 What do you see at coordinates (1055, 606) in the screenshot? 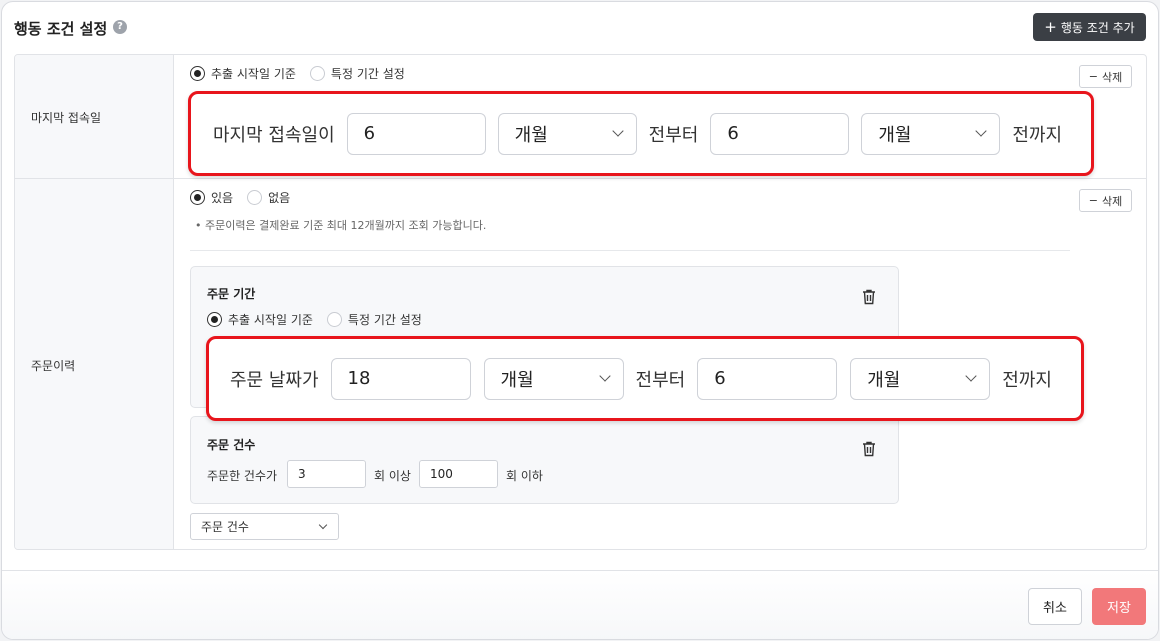
I see `cancel-button: 취소` at bounding box center [1055, 606].